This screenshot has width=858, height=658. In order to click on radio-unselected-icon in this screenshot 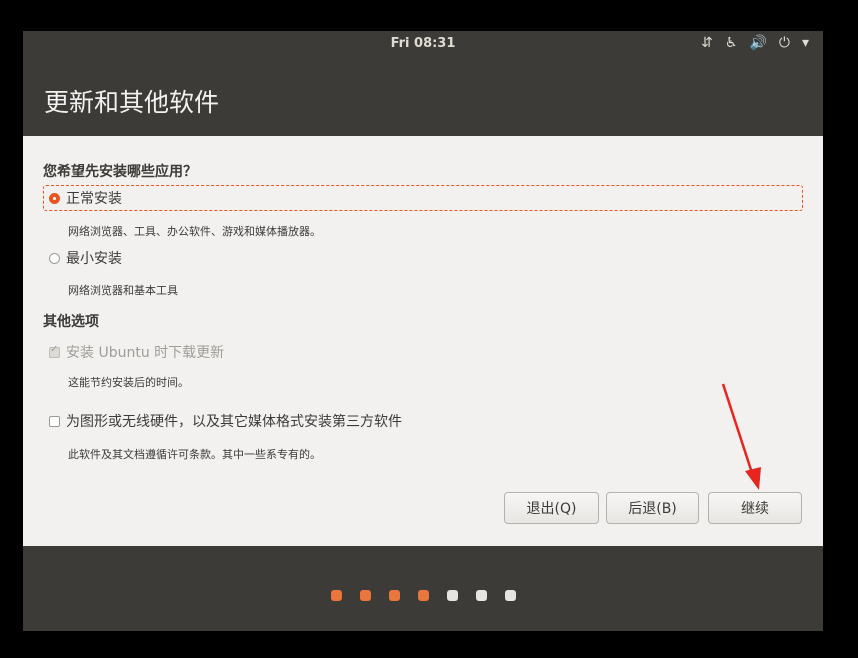, I will do `click(54, 258)`.